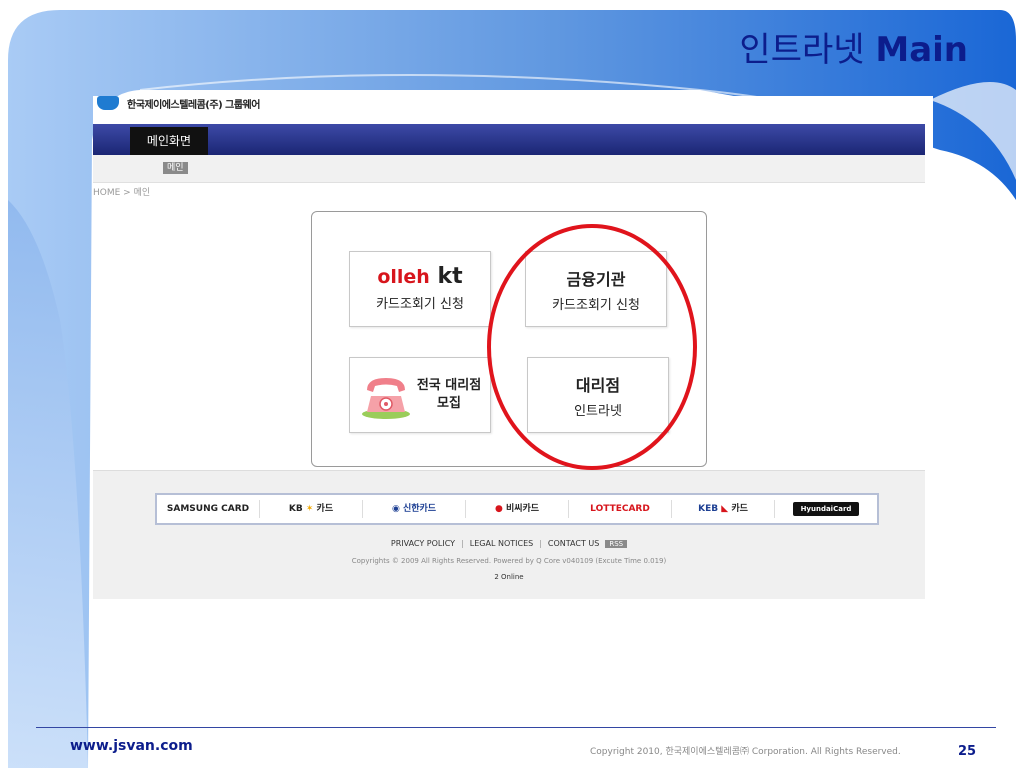 The width and height of the screenshot is (1024, 768). I want to click on hyundai-card-logo: HyundaiCard, so click(826, 509).